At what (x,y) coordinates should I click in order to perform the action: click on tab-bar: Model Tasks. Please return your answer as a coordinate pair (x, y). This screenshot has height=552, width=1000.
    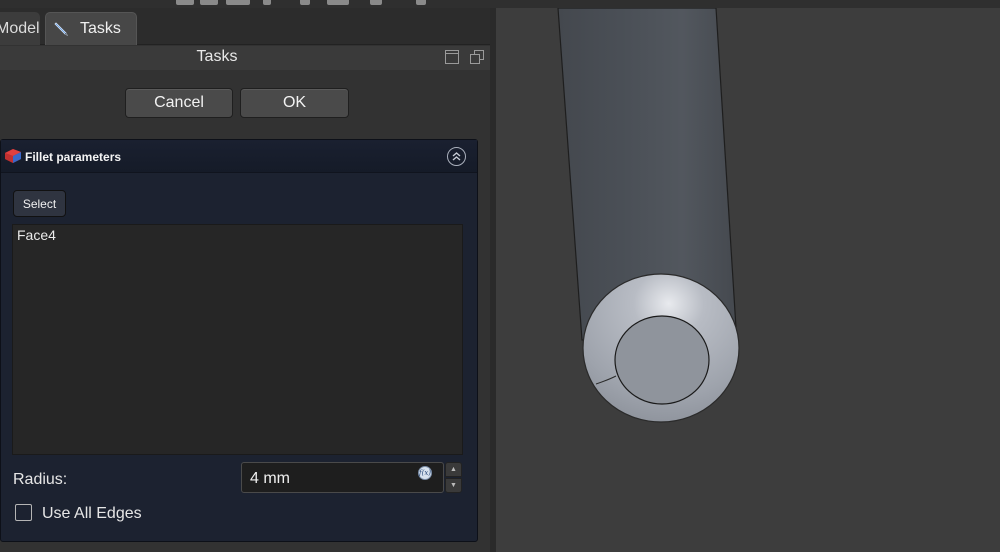
    Looking at the image, I should click on (245, 26).